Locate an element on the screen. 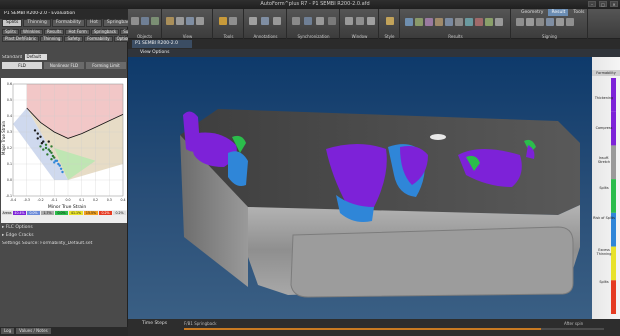 The image size is (620, 336). compare-icon is located at coordinates (320, 21).